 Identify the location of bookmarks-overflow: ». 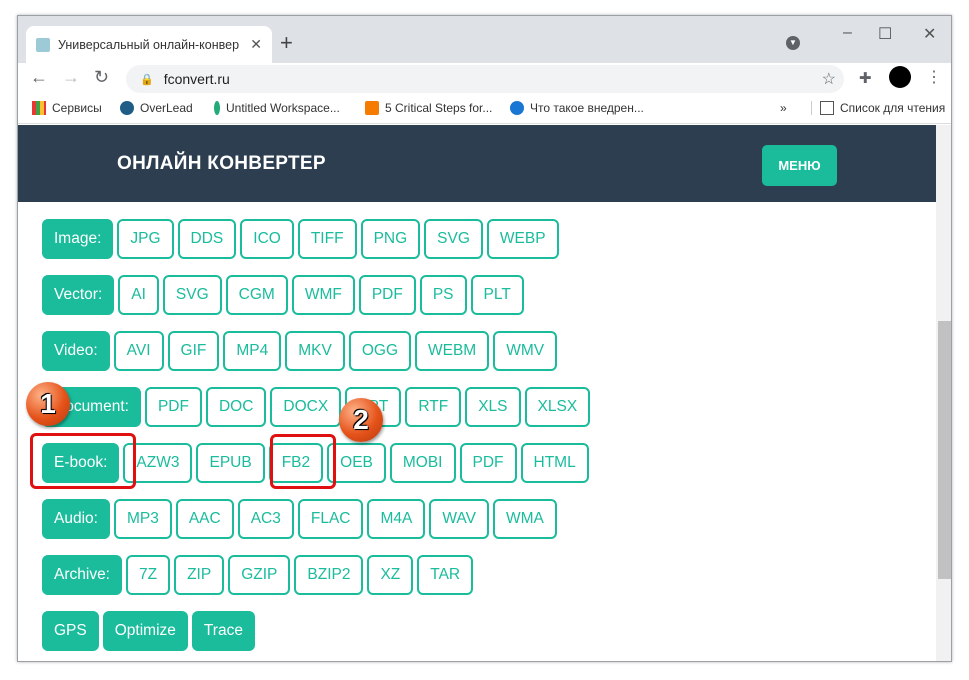
(783, 108).